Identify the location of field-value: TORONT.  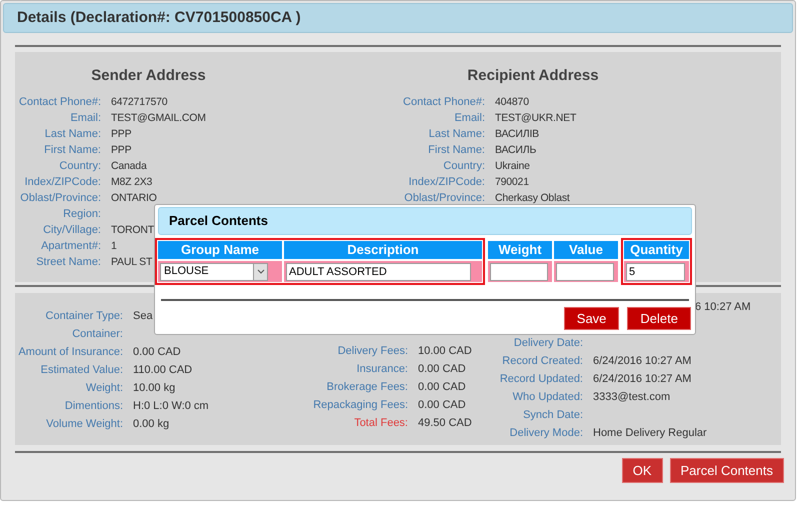
(132, 230).